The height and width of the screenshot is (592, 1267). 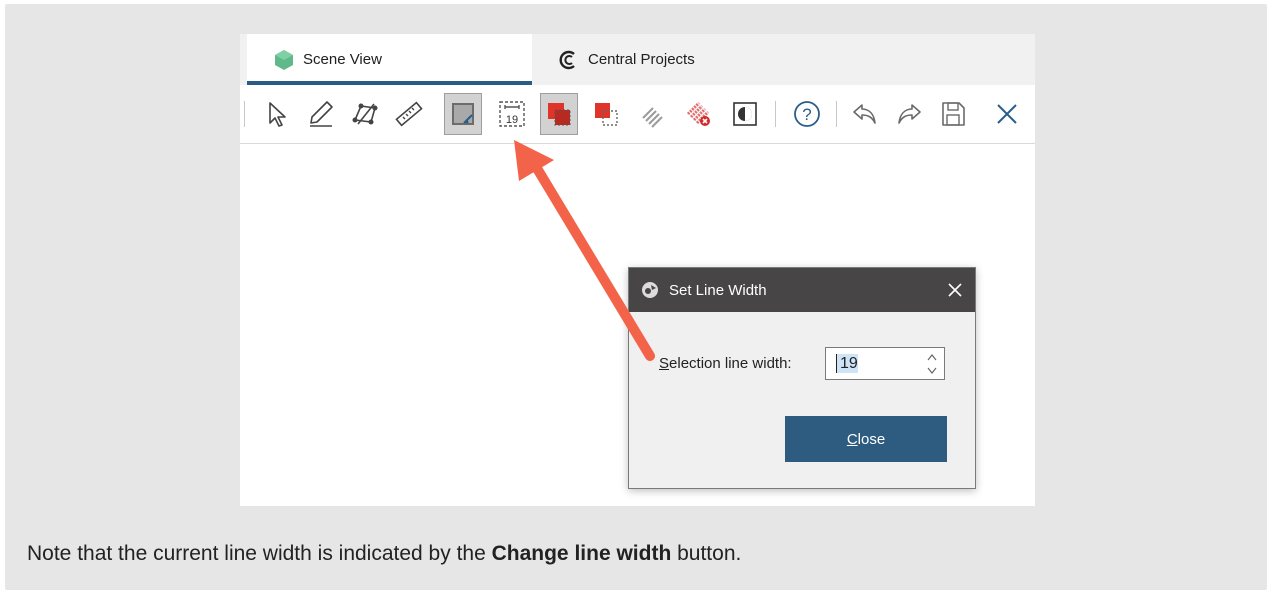 I want to click on edit-polyline-icon, so click(x=365, y=114).